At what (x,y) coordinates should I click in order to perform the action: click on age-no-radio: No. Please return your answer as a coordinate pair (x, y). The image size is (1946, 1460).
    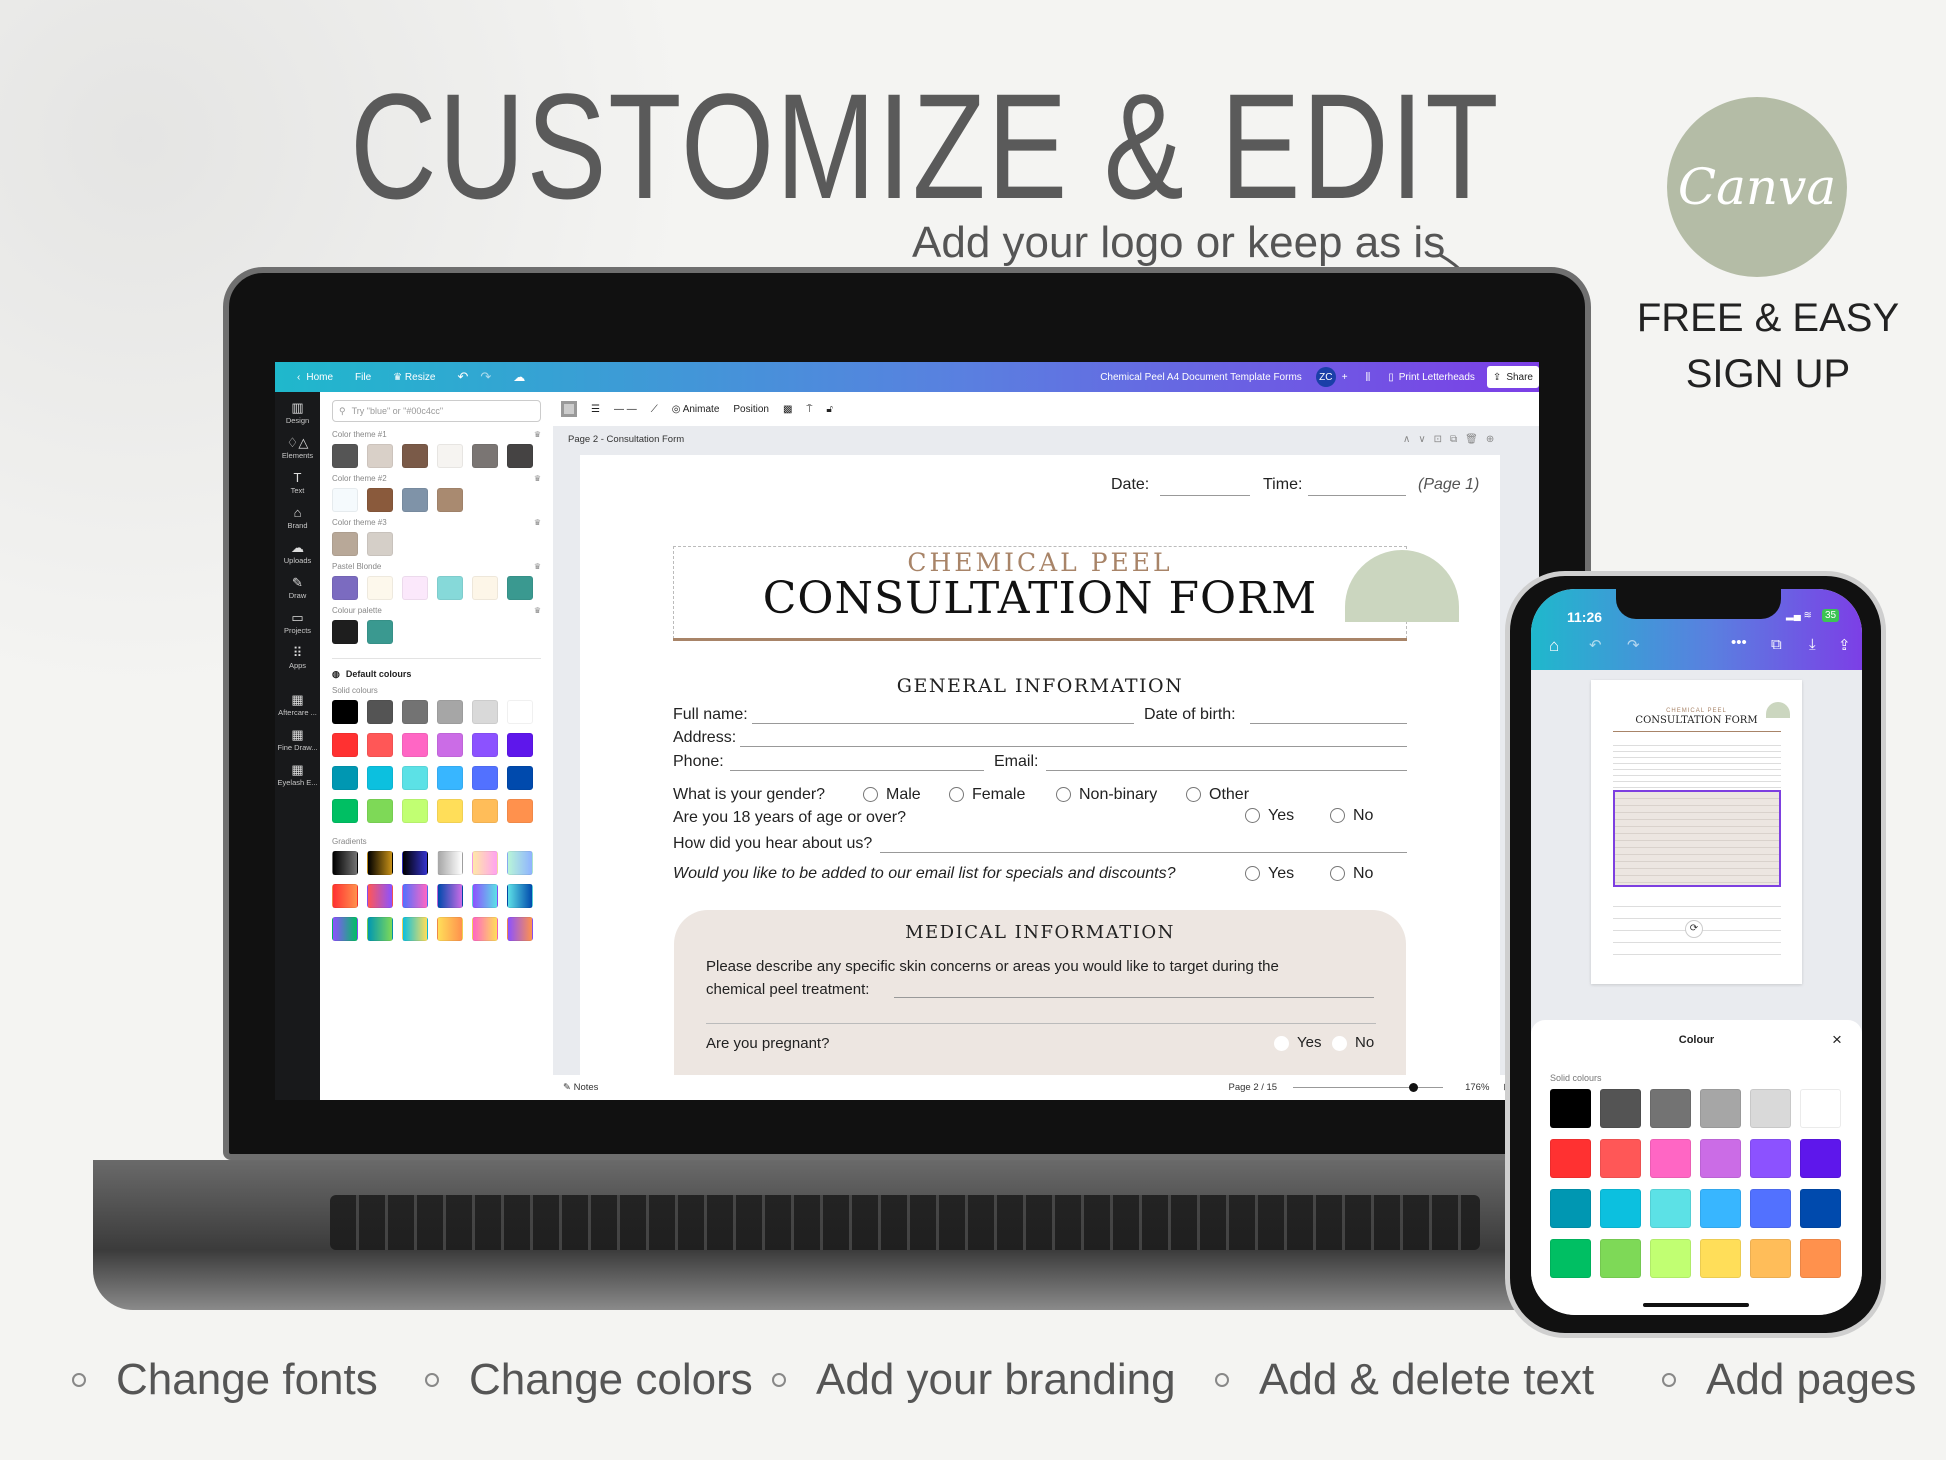
    Looking at the image, I should click on (1351, 816).